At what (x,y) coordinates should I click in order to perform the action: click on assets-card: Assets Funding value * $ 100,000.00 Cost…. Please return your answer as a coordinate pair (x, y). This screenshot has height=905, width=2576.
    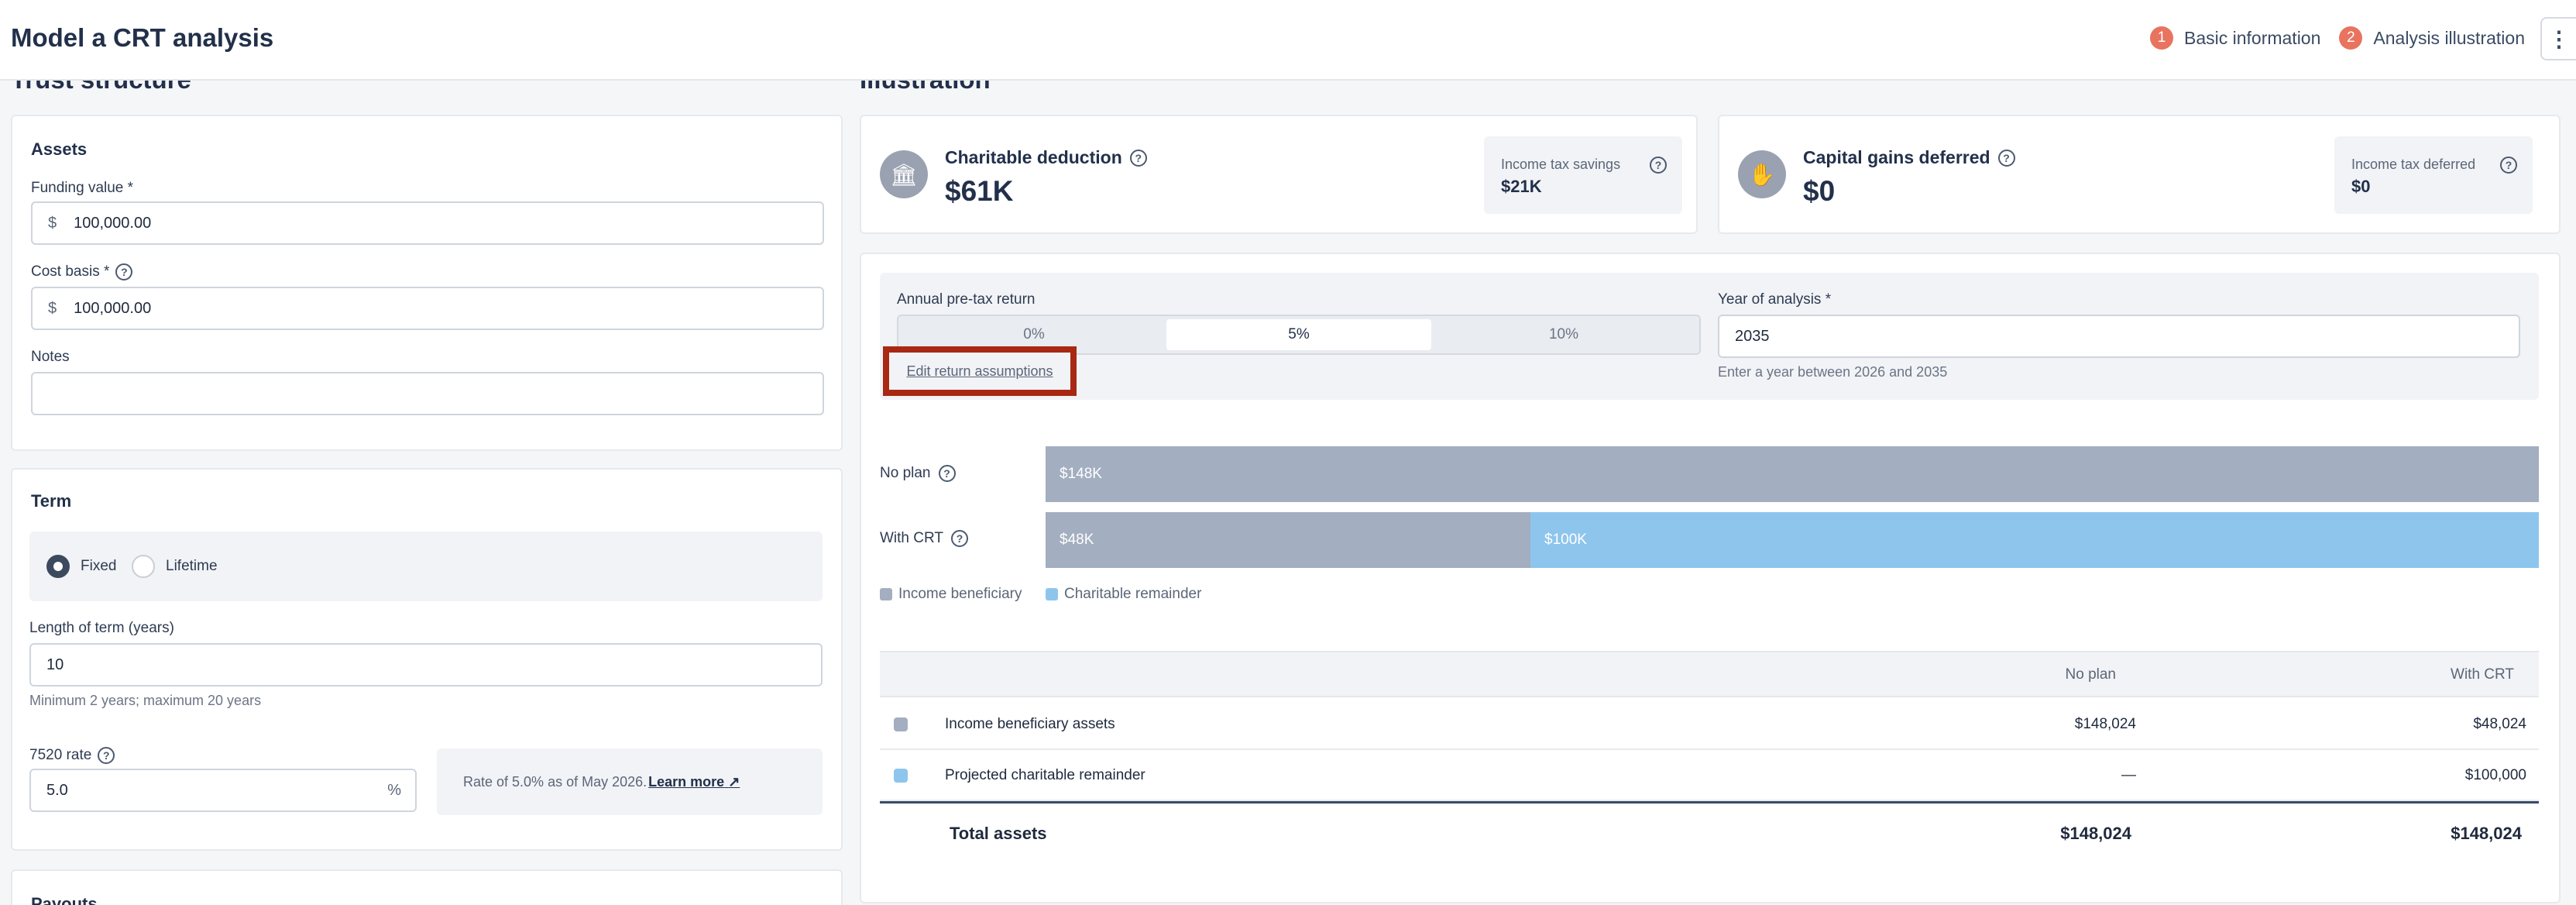
    Looking at the image, I should click on (427, 283).